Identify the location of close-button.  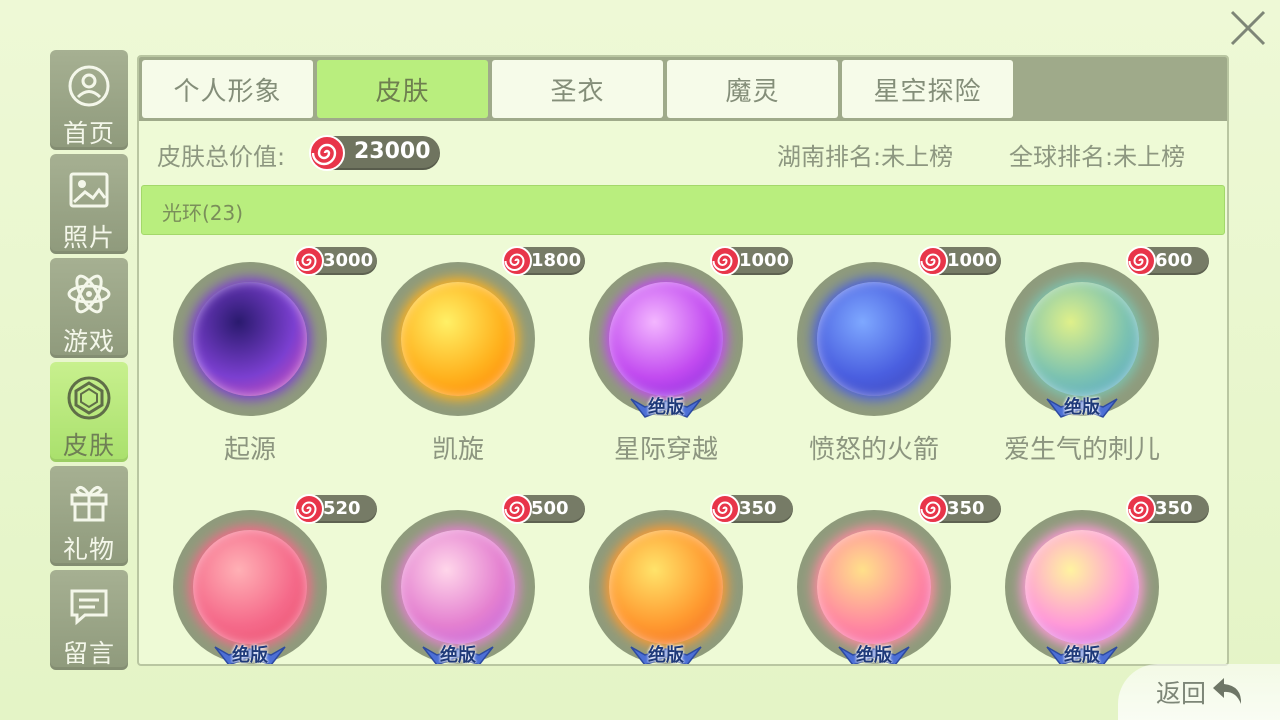
(1248, 28).